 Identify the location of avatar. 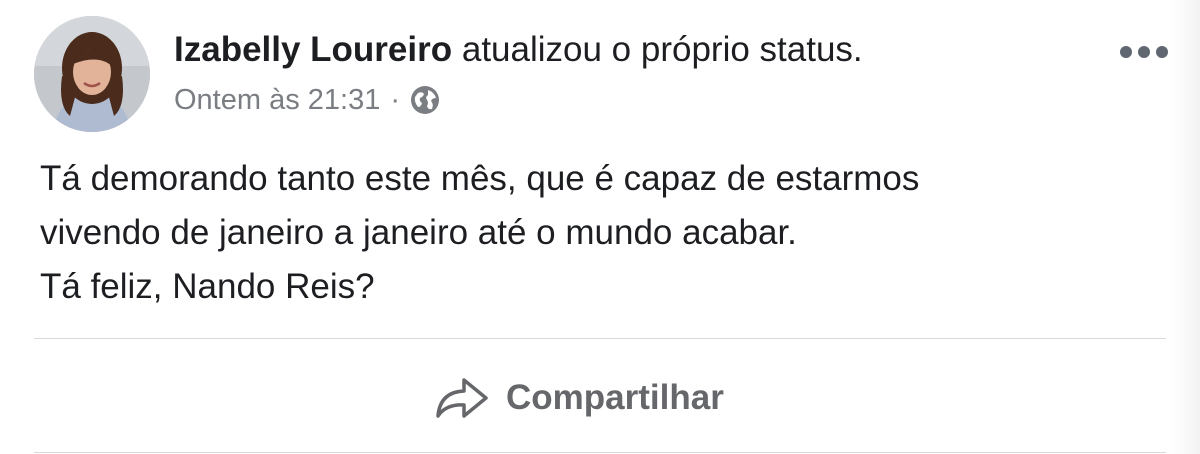
(92, 74).